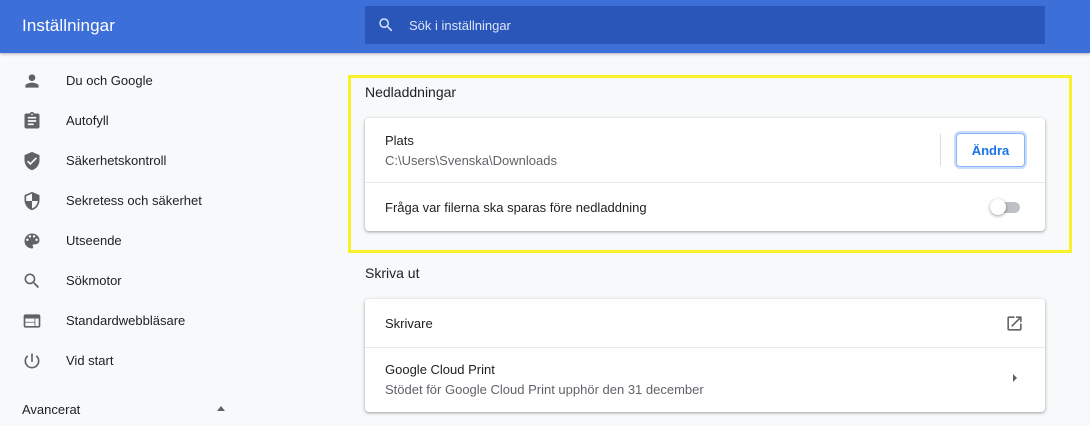 Image resolution: width=1090 pixels, height=426 pixels. I want to click on sidebar-item-default-browser: Standardwebbläsare, so click(125, 320).